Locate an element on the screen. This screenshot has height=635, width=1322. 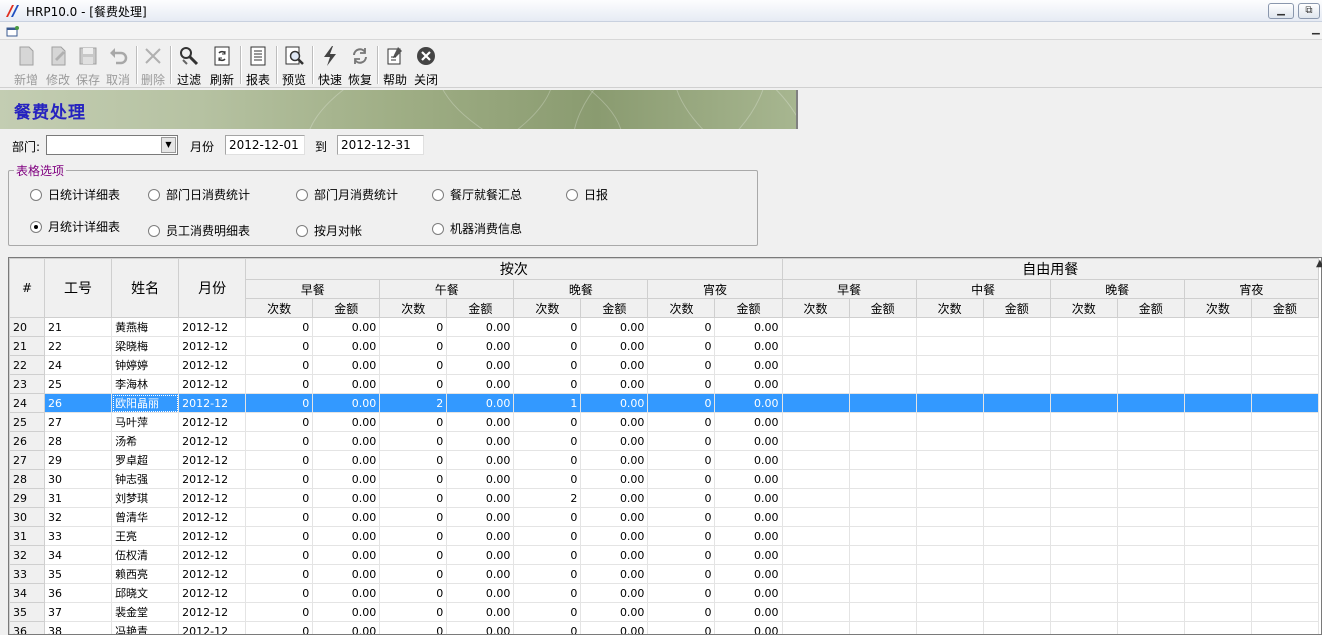
cell-name: 伍权清 is located at coordinates (145, 555).